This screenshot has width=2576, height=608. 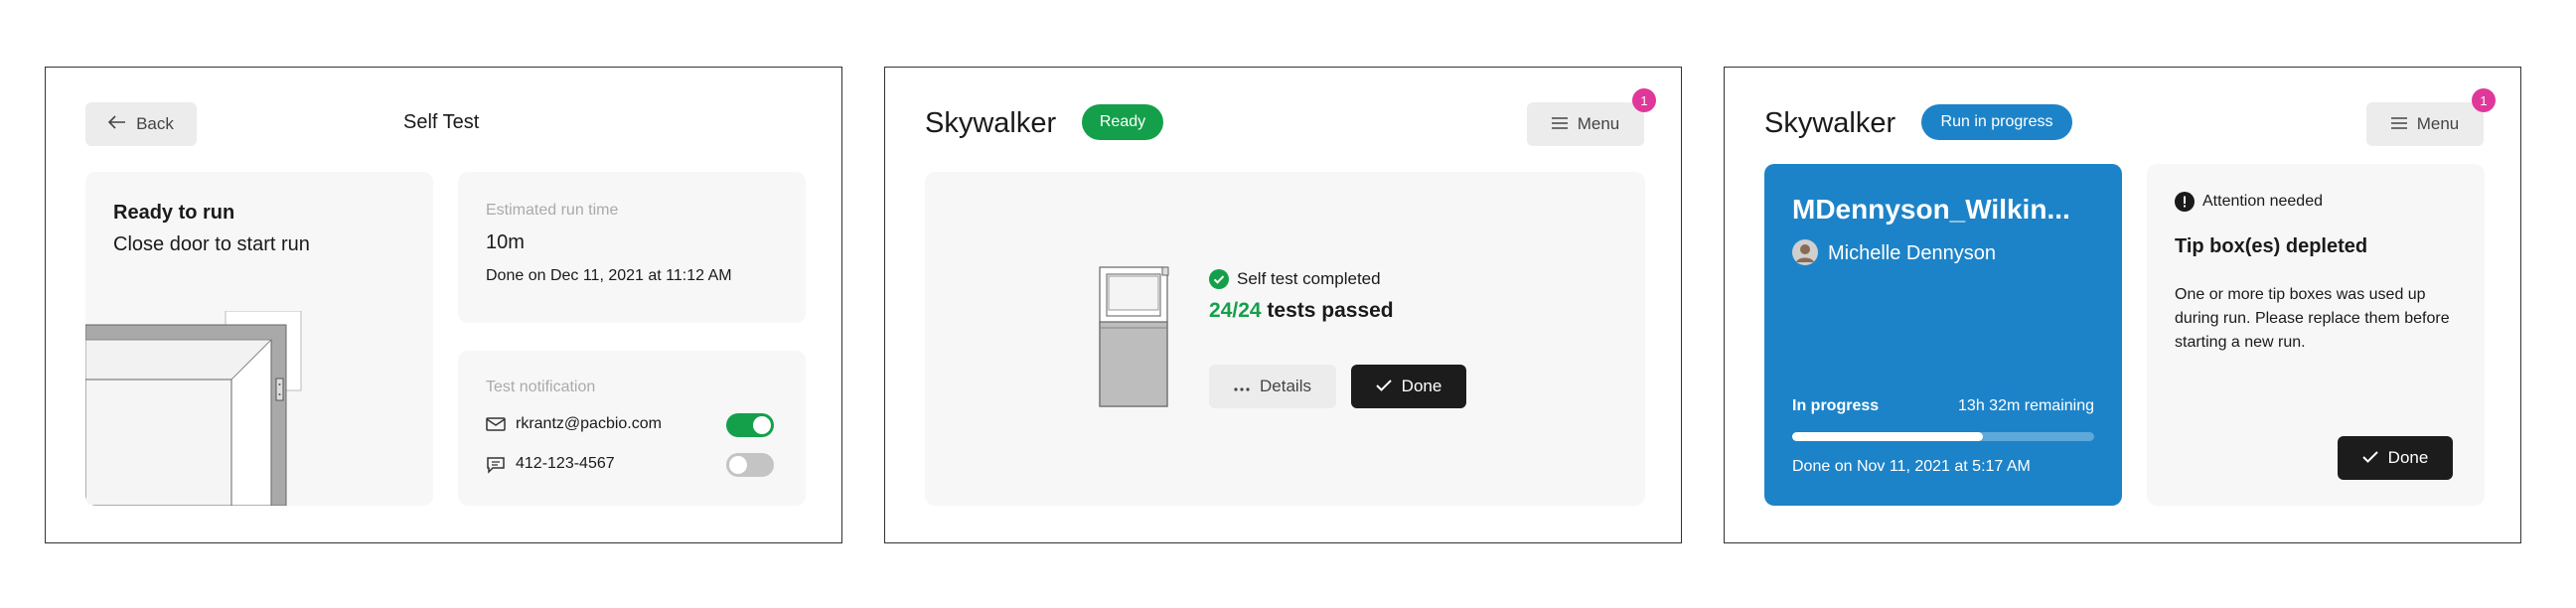 What do you see at coordinates (2026, 405) in the screenshot?
I see `run-remaining: 13h 32m remaining` at bounding box center [2026, 405].